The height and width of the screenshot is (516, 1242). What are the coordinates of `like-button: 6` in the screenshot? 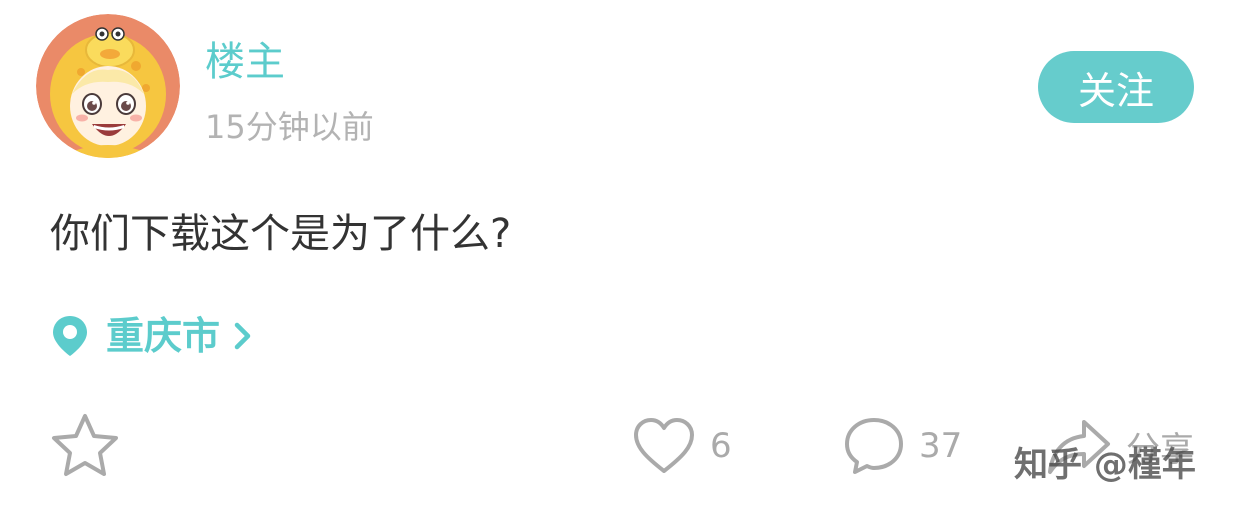 It's located at (682, 446).